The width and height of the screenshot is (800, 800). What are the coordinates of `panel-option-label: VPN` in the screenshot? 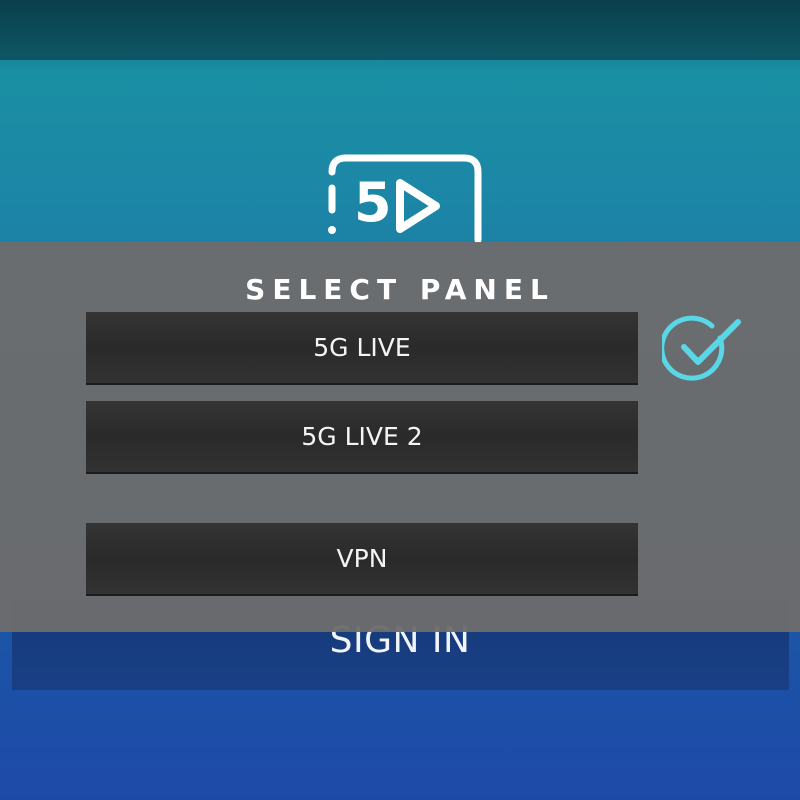 It's located at (362, 558).